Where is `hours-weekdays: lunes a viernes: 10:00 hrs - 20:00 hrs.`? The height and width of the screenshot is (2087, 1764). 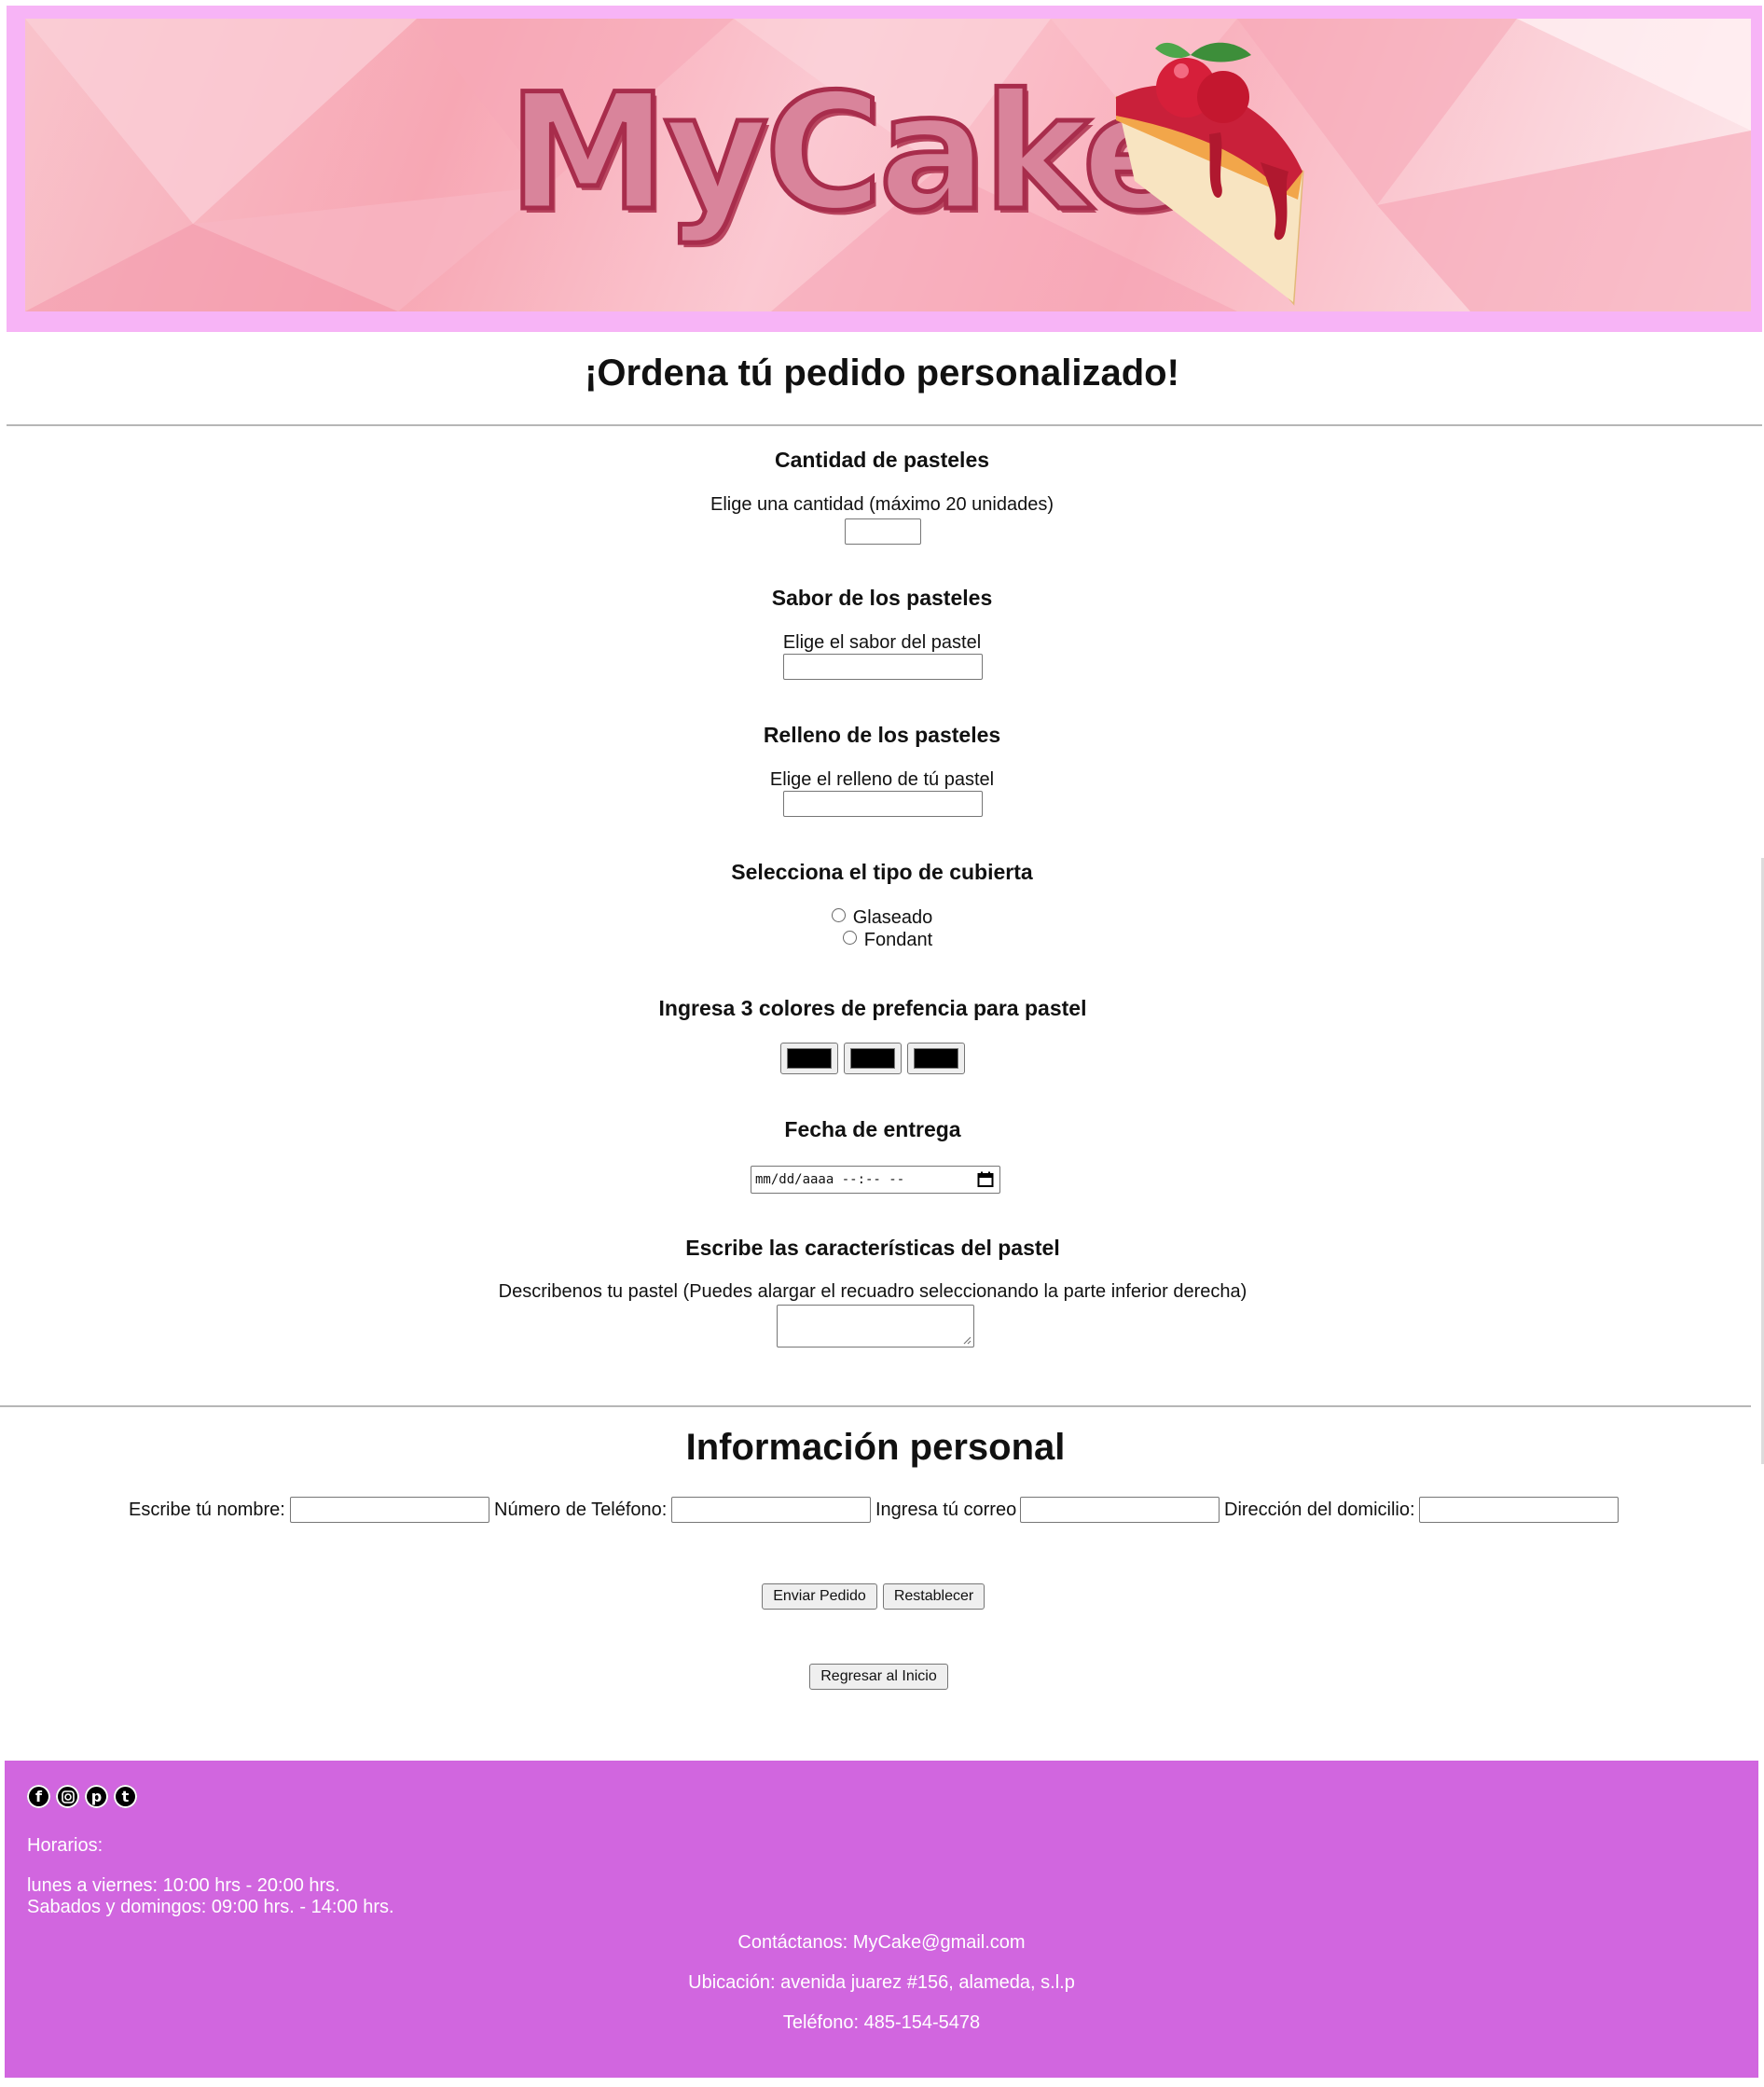
hours-weekdays: lunes a viernes: 10:00 hrs - 20:00 hrs. is located at coordinates (183, 1885).